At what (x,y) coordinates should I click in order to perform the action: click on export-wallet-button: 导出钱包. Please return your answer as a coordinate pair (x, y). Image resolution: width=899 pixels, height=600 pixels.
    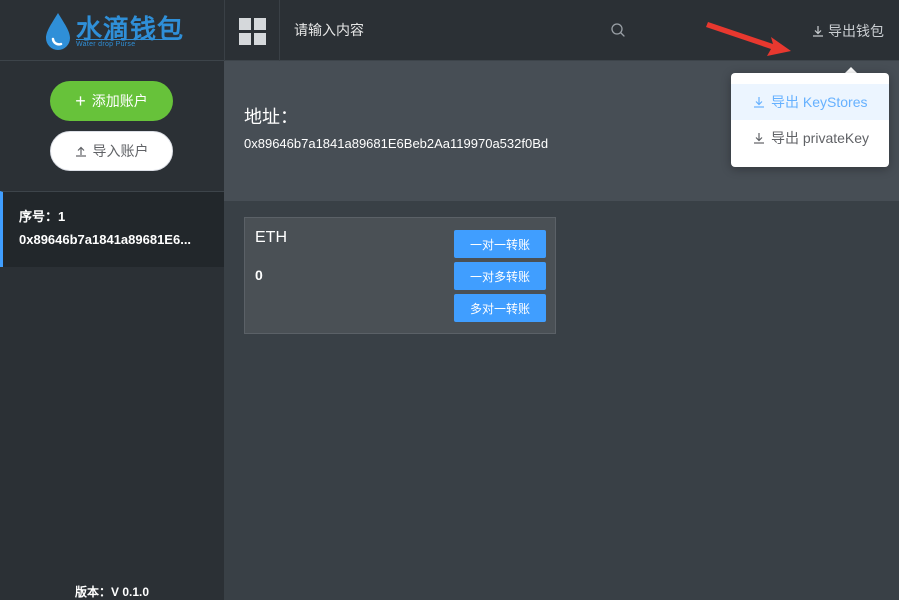
    Looking at the image, I should click on (848, 31).